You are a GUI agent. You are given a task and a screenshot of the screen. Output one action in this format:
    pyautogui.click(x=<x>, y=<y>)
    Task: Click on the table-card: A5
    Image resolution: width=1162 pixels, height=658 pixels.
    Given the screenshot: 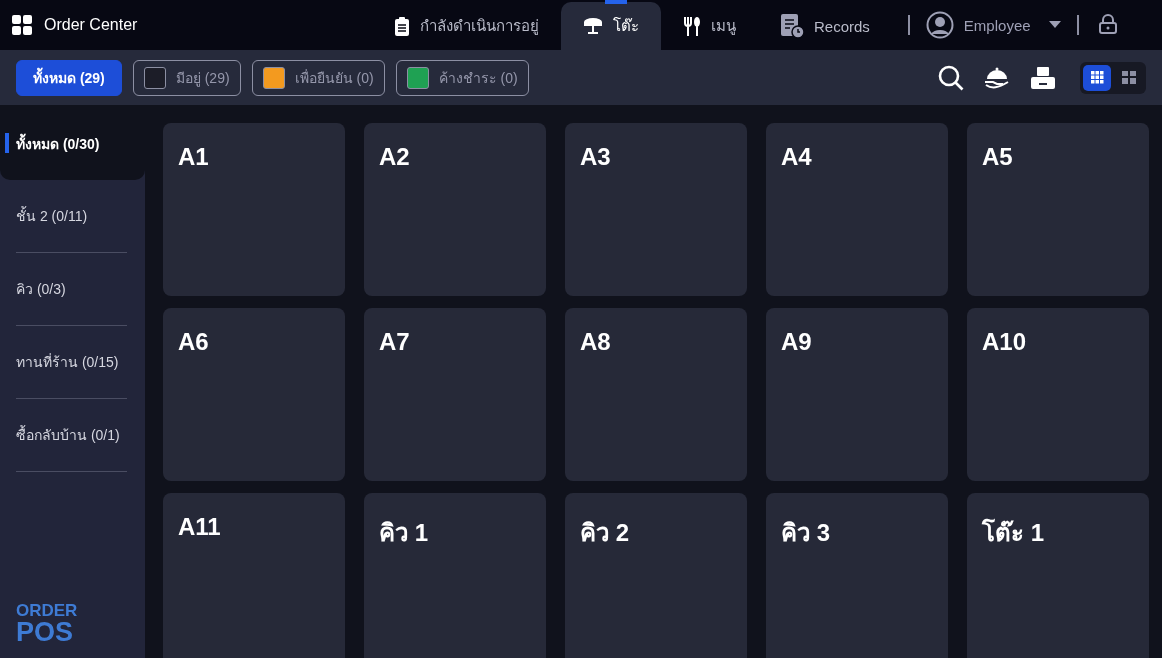 What is the action you would take?
    pyautogui.click(x=1058, y=209)
    